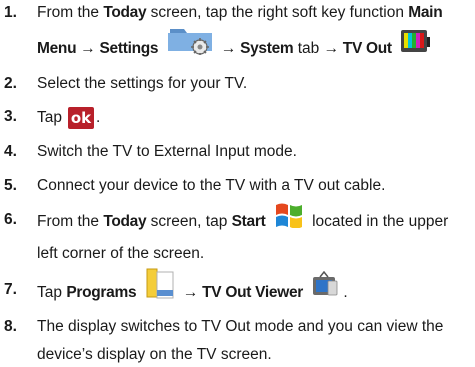  Describe the element at coordinates (415, 44) in the screenshot. I see `tv-out-icon` at that location.